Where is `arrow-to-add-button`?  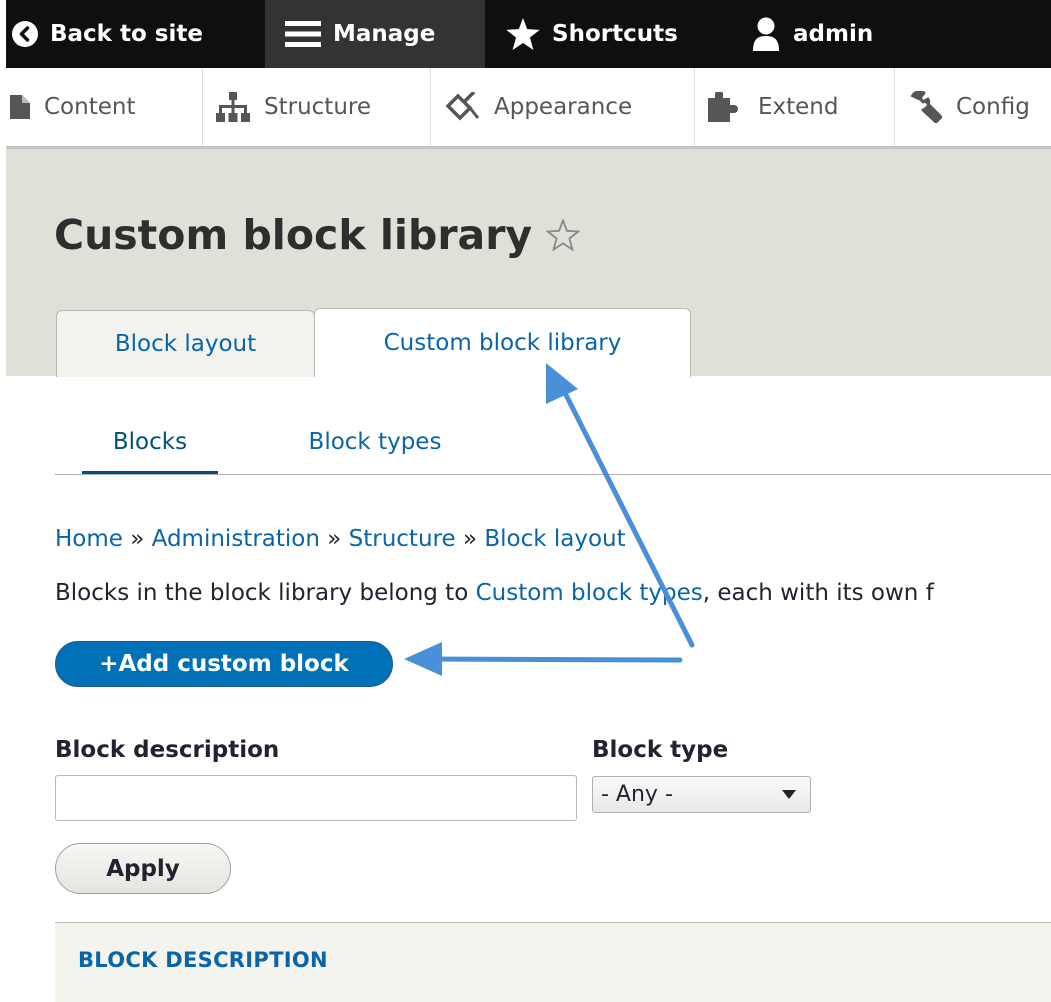
arrow-to-add-button is located at coordinates (543, 659).